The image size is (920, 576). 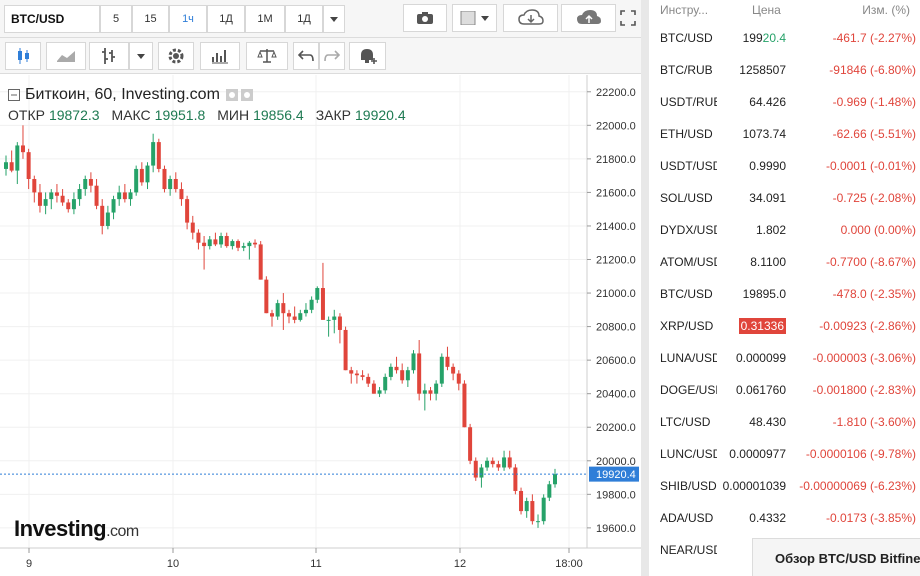 What do you see at coordinates (784, 198) in the screenshot?
I see `watchlist-row: SOL/USD 34.091 -0.725 (-2.08%)` at bounding box center [784, 198].